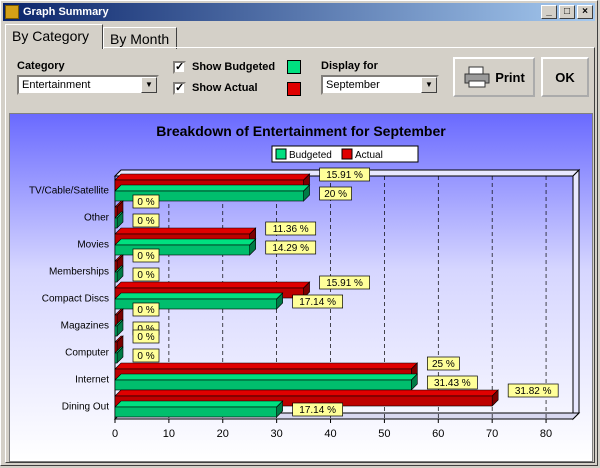  I want to click on minimize-button: _, so click(549, 12).